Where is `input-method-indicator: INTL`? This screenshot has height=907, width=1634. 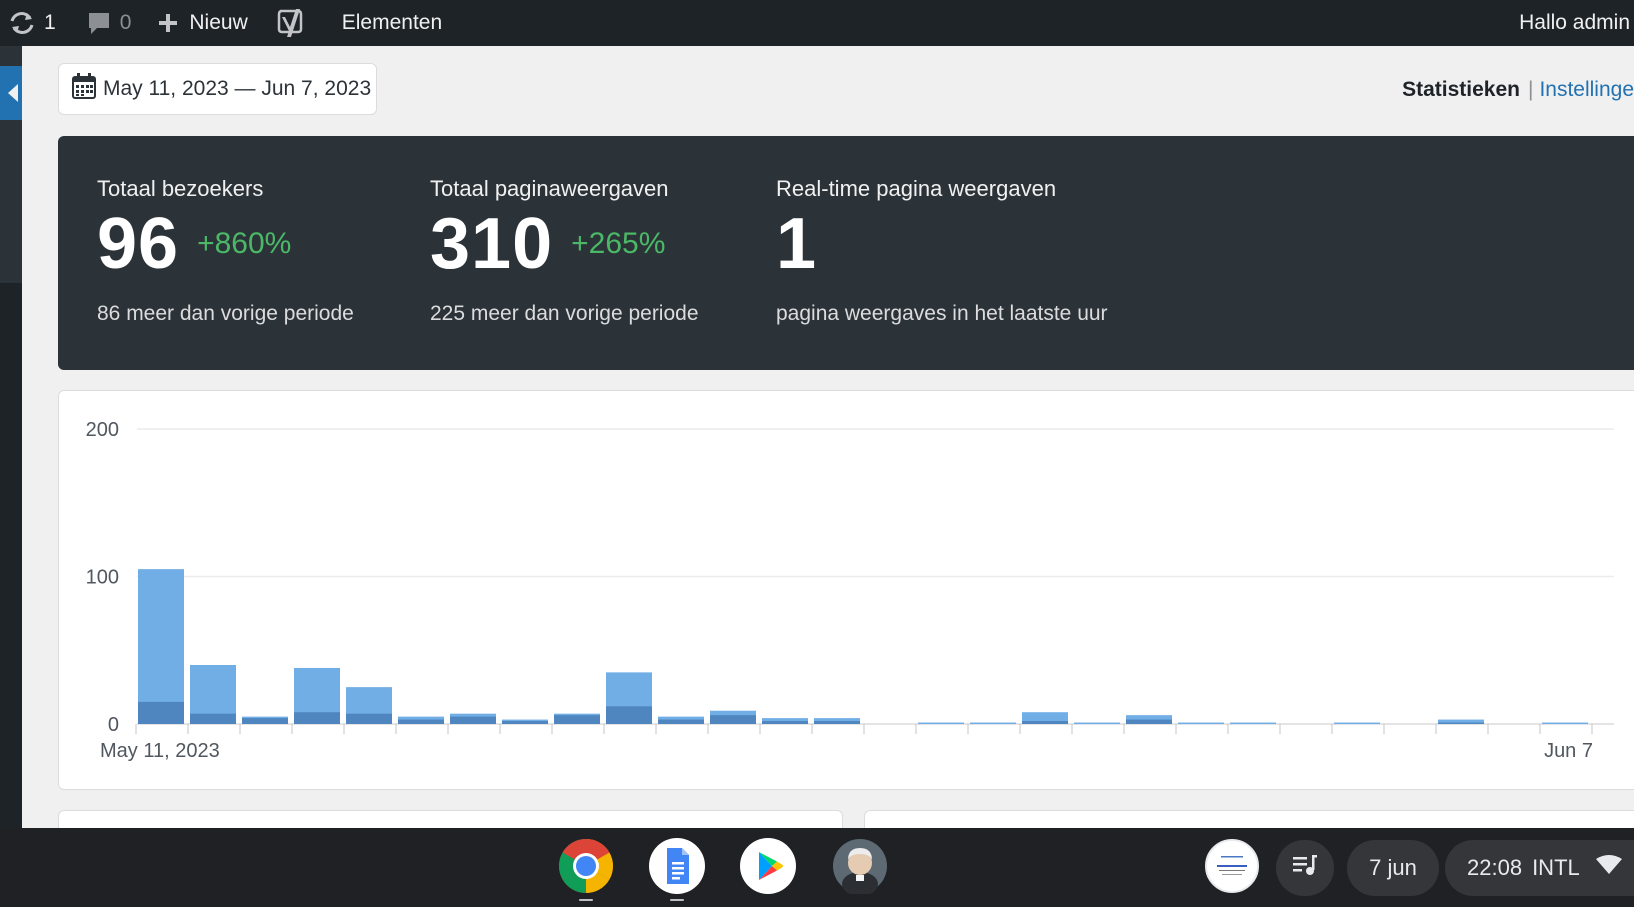
input-method-indicator: INTL is located at coordinates (1556, 867).